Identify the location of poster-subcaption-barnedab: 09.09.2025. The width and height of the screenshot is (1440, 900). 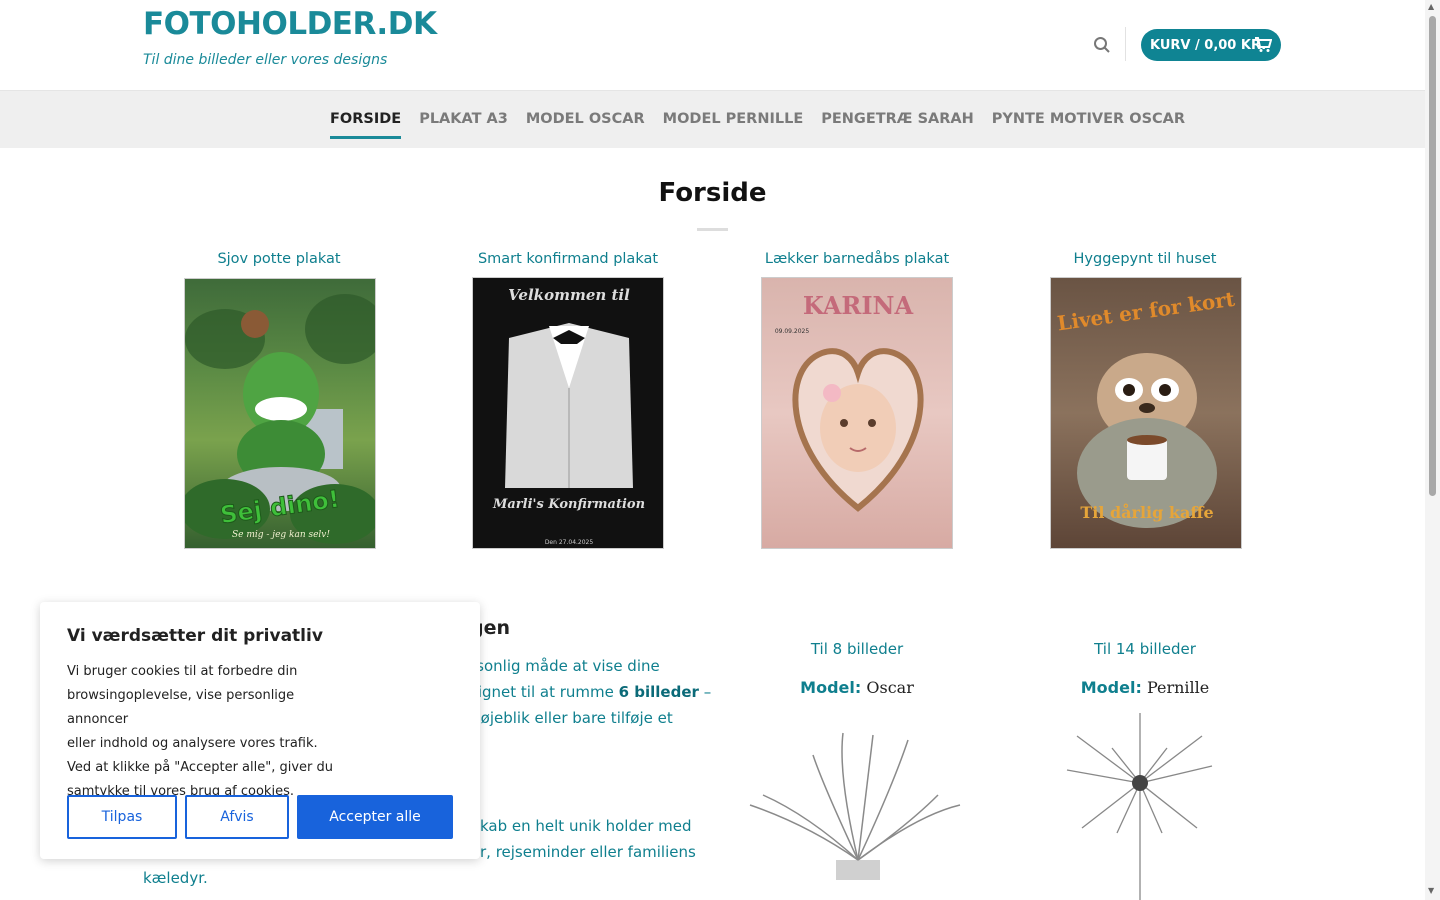
(792, 331).